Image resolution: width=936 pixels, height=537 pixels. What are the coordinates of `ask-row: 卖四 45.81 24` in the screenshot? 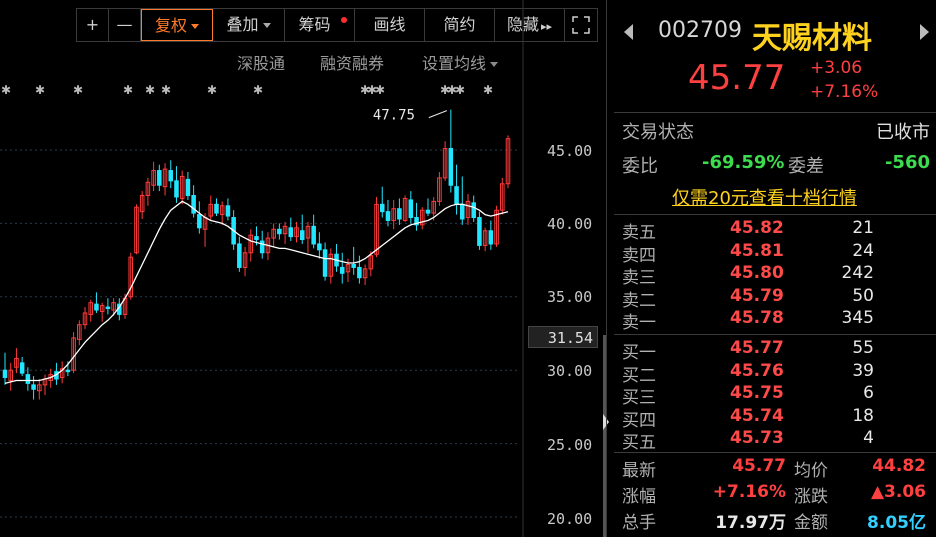 It's located at (777, 253).